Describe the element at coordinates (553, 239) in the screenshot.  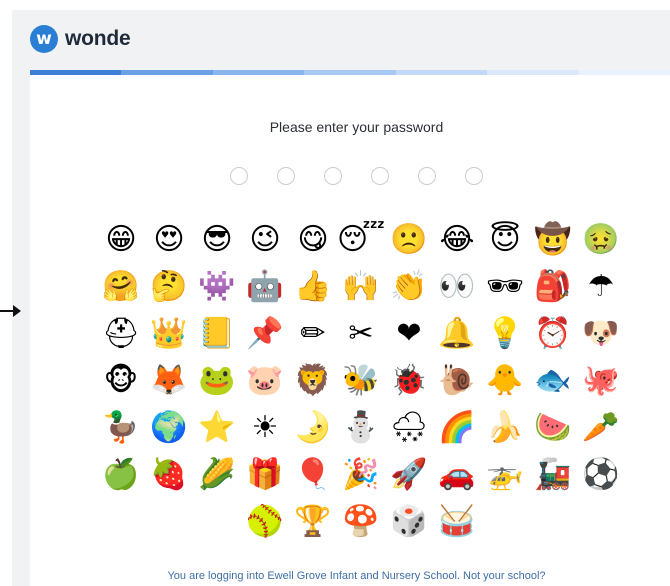
I see `emoji-key: 🤠` at that location.